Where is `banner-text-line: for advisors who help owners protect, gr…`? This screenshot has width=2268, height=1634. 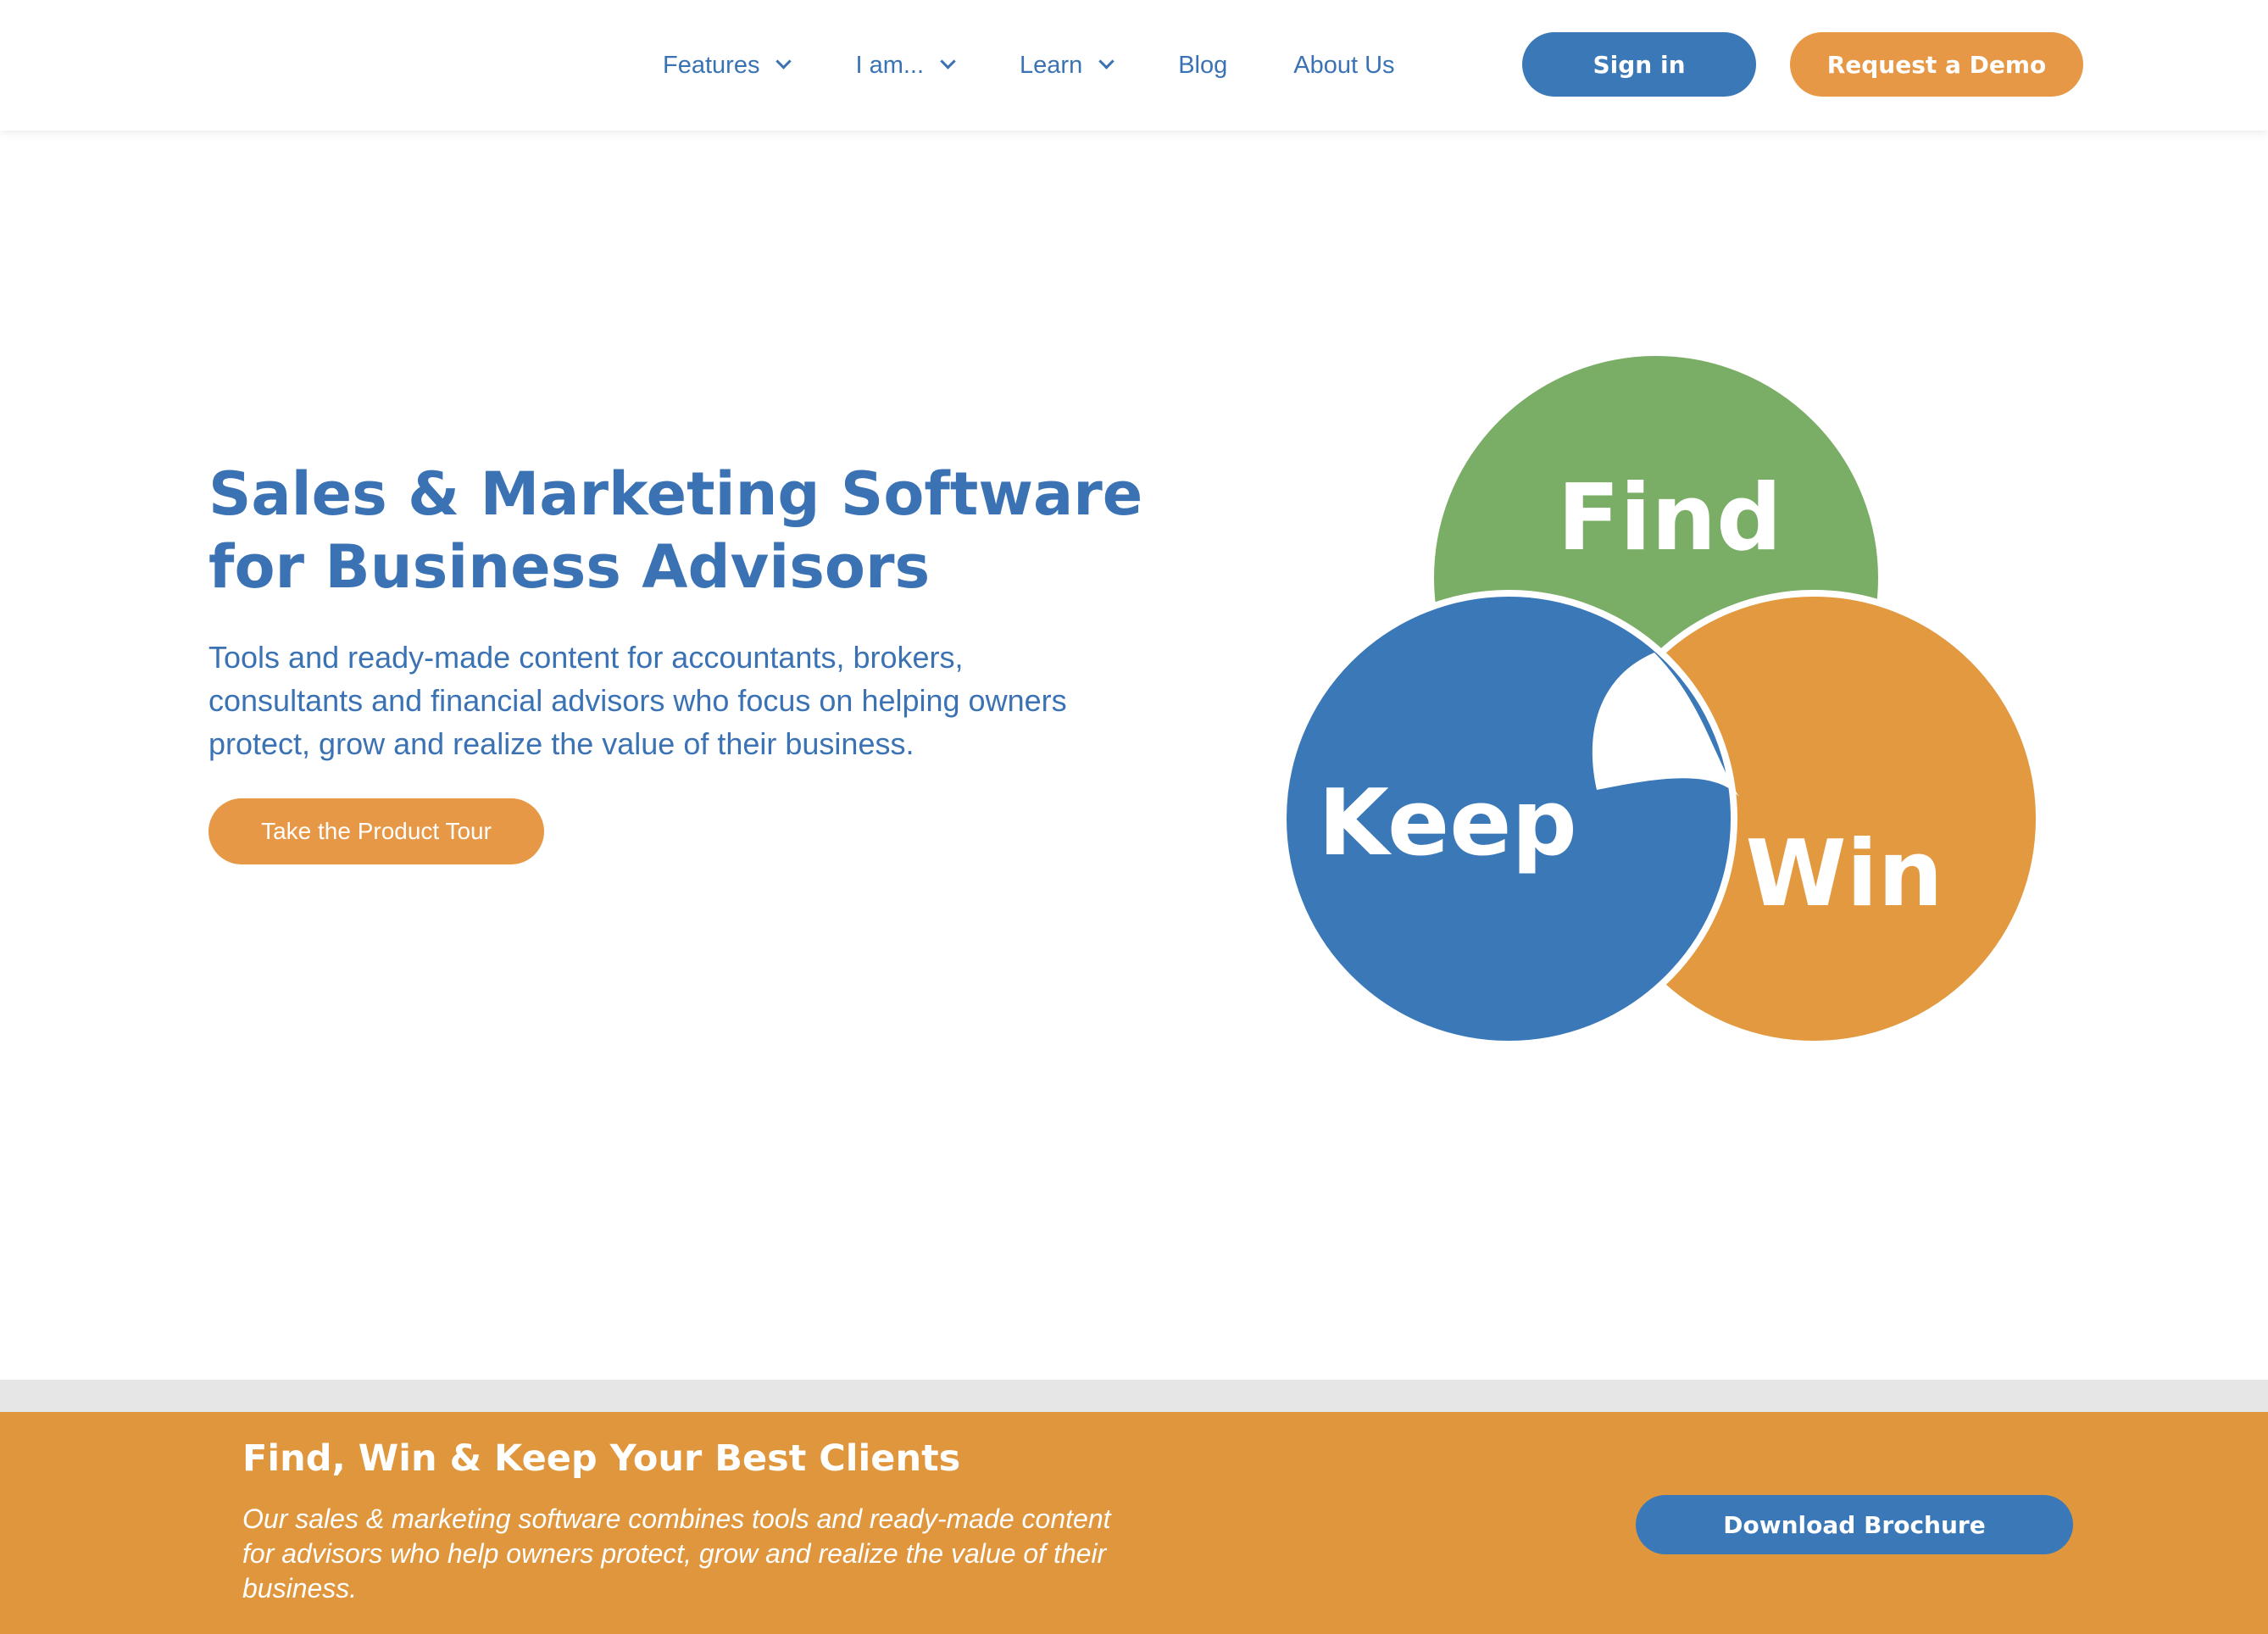
banner-text-line: for advisors who help owners protect, gr… is located at coordinates (675, 1553).